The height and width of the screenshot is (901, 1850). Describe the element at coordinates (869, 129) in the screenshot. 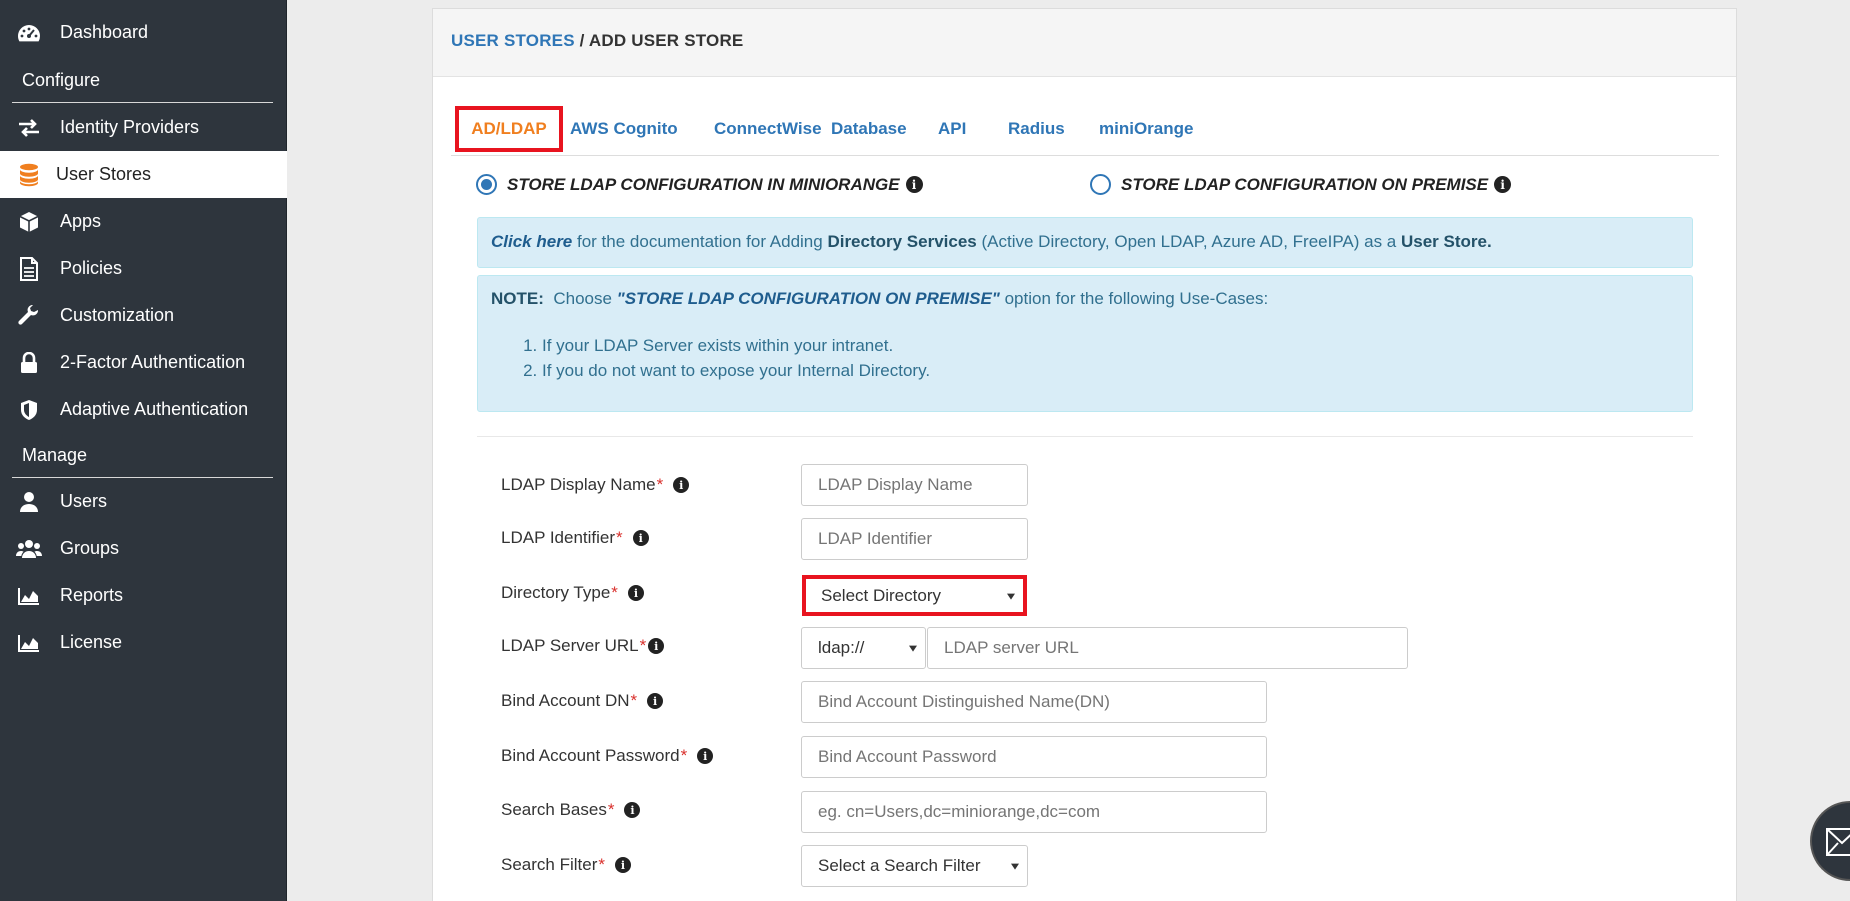

I see `tab-database: Database` at that location.